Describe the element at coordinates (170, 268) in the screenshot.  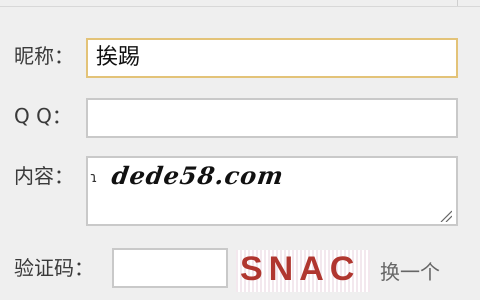
I see `captcha-input` at that location.